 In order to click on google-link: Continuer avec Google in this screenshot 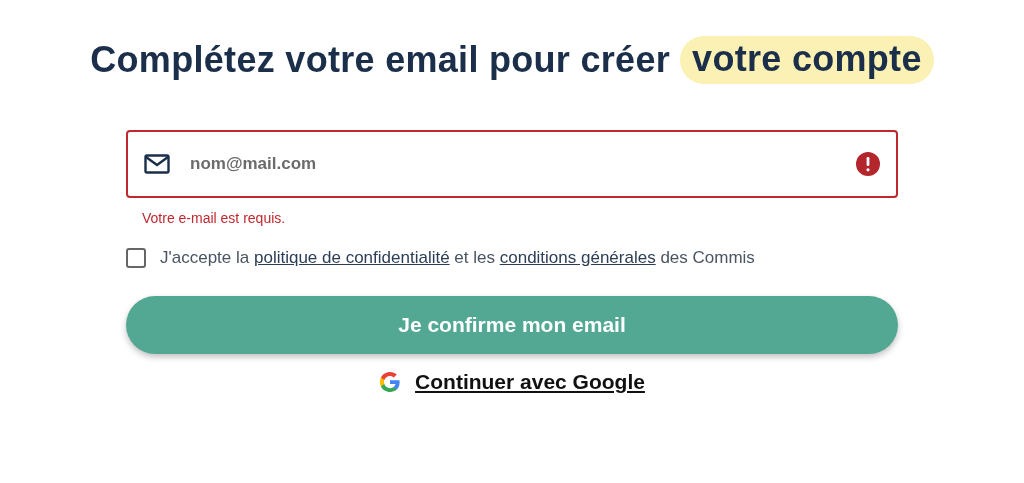, I will do `click(530, 382)`.